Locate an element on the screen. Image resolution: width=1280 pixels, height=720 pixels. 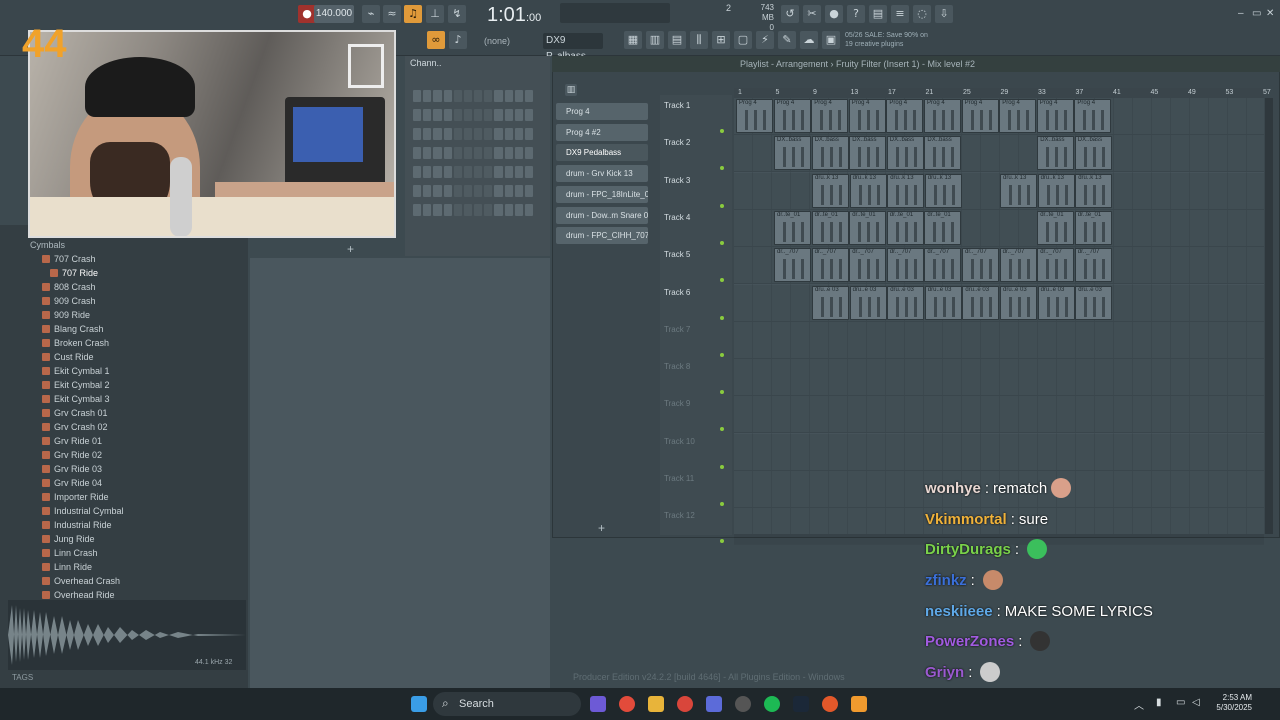
metronome-icon: ⊥ is located at coordinates (435, 14).